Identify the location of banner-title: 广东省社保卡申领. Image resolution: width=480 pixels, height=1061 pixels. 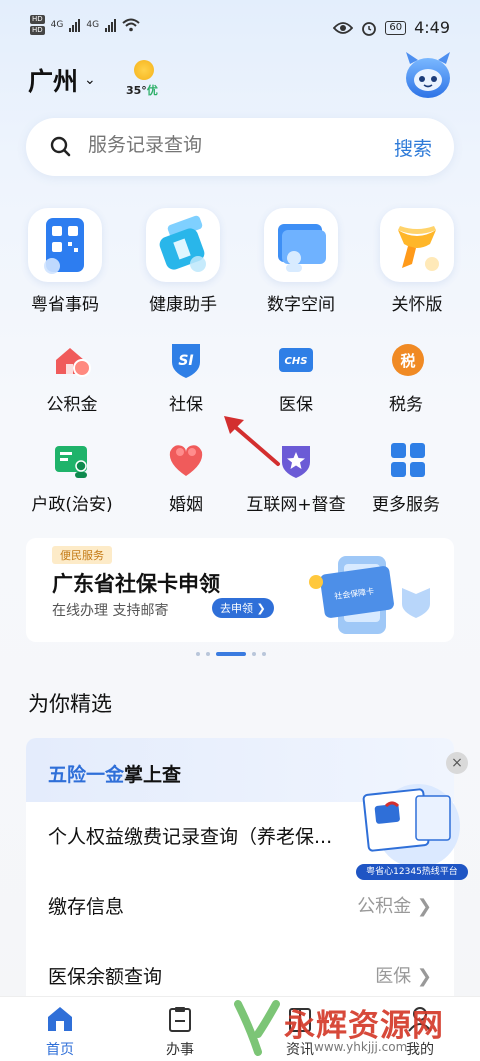
(136, 584).